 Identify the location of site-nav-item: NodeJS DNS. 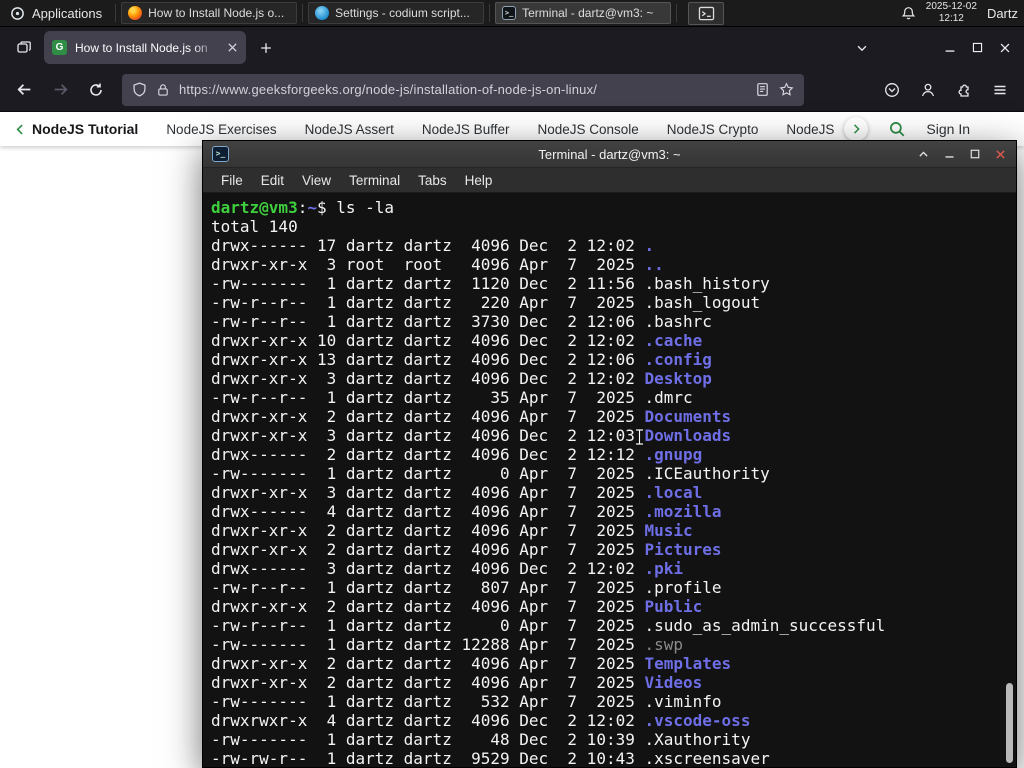
(812, 129).